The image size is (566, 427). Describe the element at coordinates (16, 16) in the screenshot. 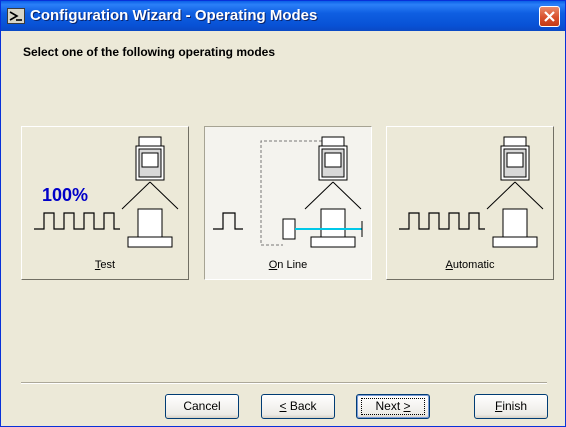

I see `wizard-icon` at that location.